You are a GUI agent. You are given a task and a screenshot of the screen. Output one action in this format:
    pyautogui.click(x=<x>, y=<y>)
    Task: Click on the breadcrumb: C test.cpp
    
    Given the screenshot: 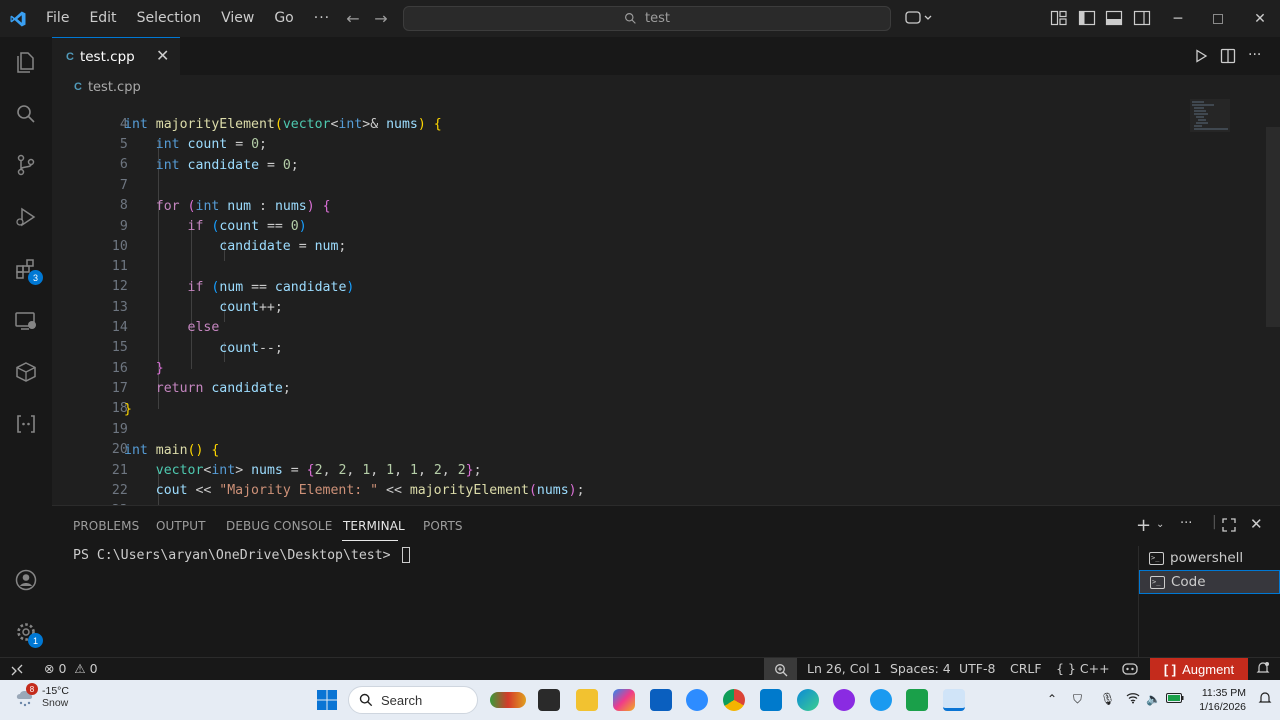 What is the action you would take?
    pyautogui.click(x=666, y=87)
    